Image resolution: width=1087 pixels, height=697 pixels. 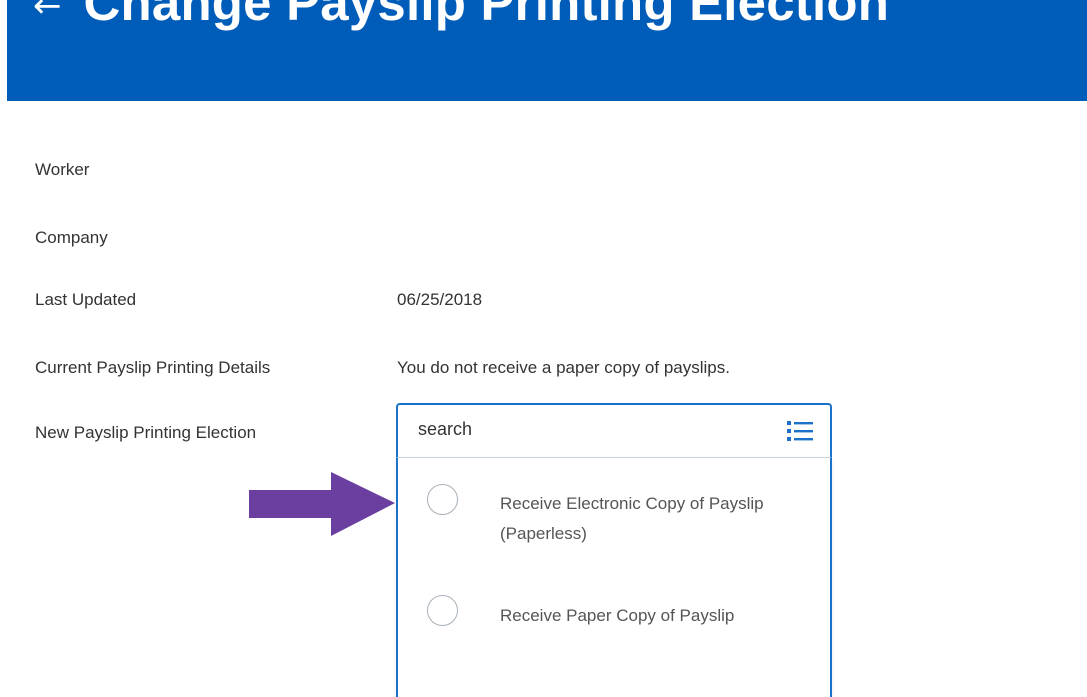 What do you see at coordinates (71, 237) in the screenshot?
I see `company-label: Company` at bounding box center [71, 237].